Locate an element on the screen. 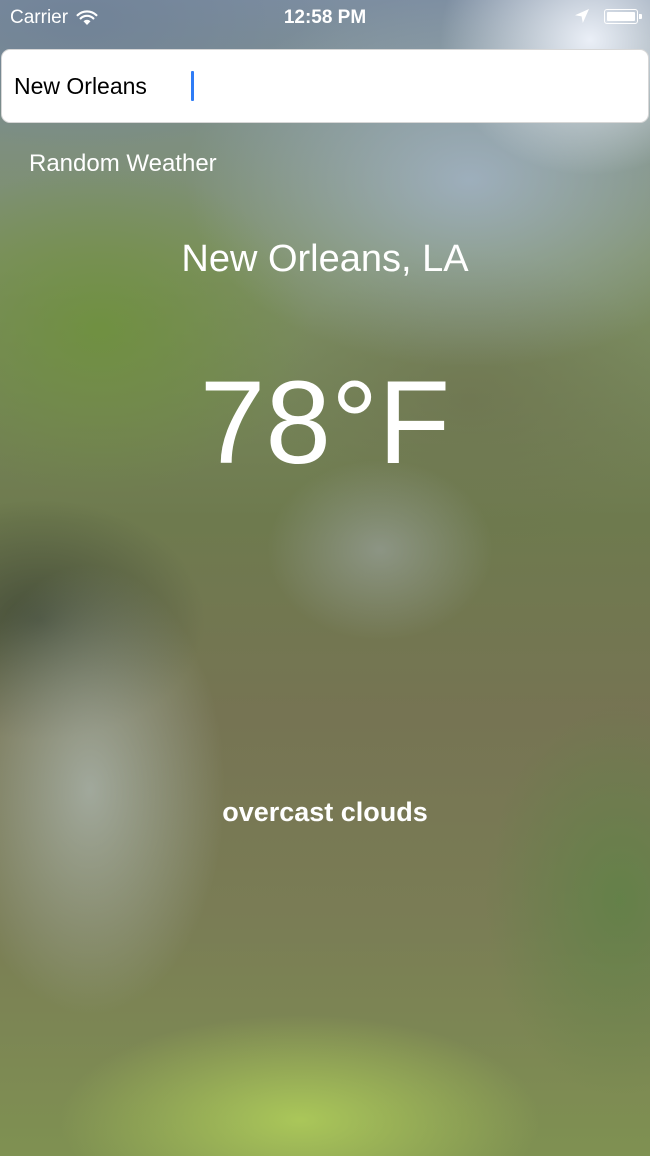 The width and height of the screenshot is (650, 1156). status-bar: Carrier 12:58 PM is located at coordinates (325, 18).